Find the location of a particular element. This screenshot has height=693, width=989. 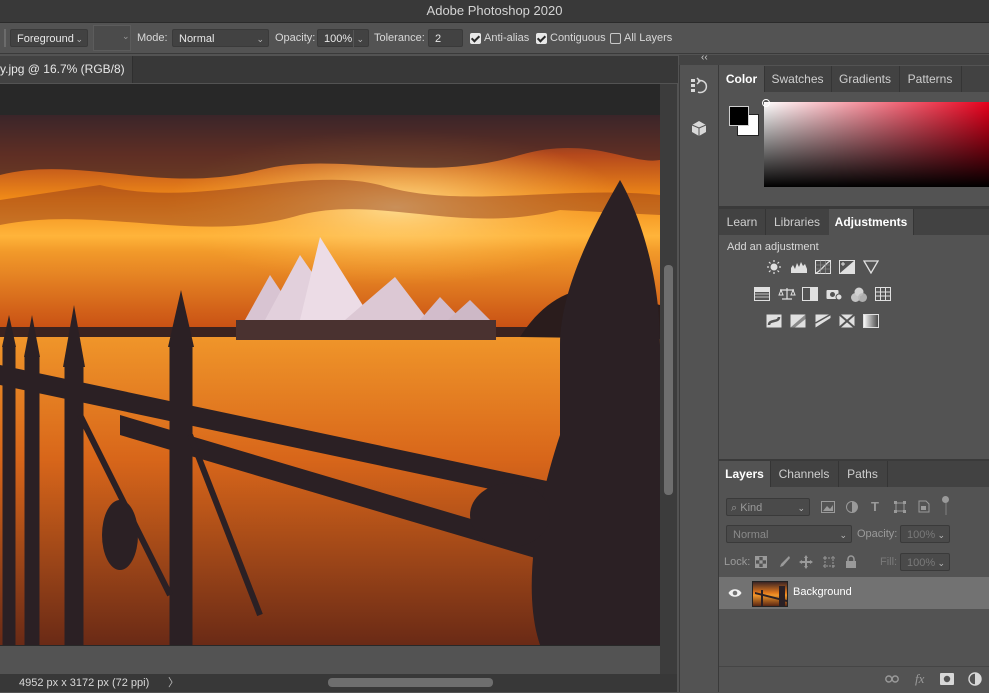

color-picker-marker is located at coordinates (766, 103).